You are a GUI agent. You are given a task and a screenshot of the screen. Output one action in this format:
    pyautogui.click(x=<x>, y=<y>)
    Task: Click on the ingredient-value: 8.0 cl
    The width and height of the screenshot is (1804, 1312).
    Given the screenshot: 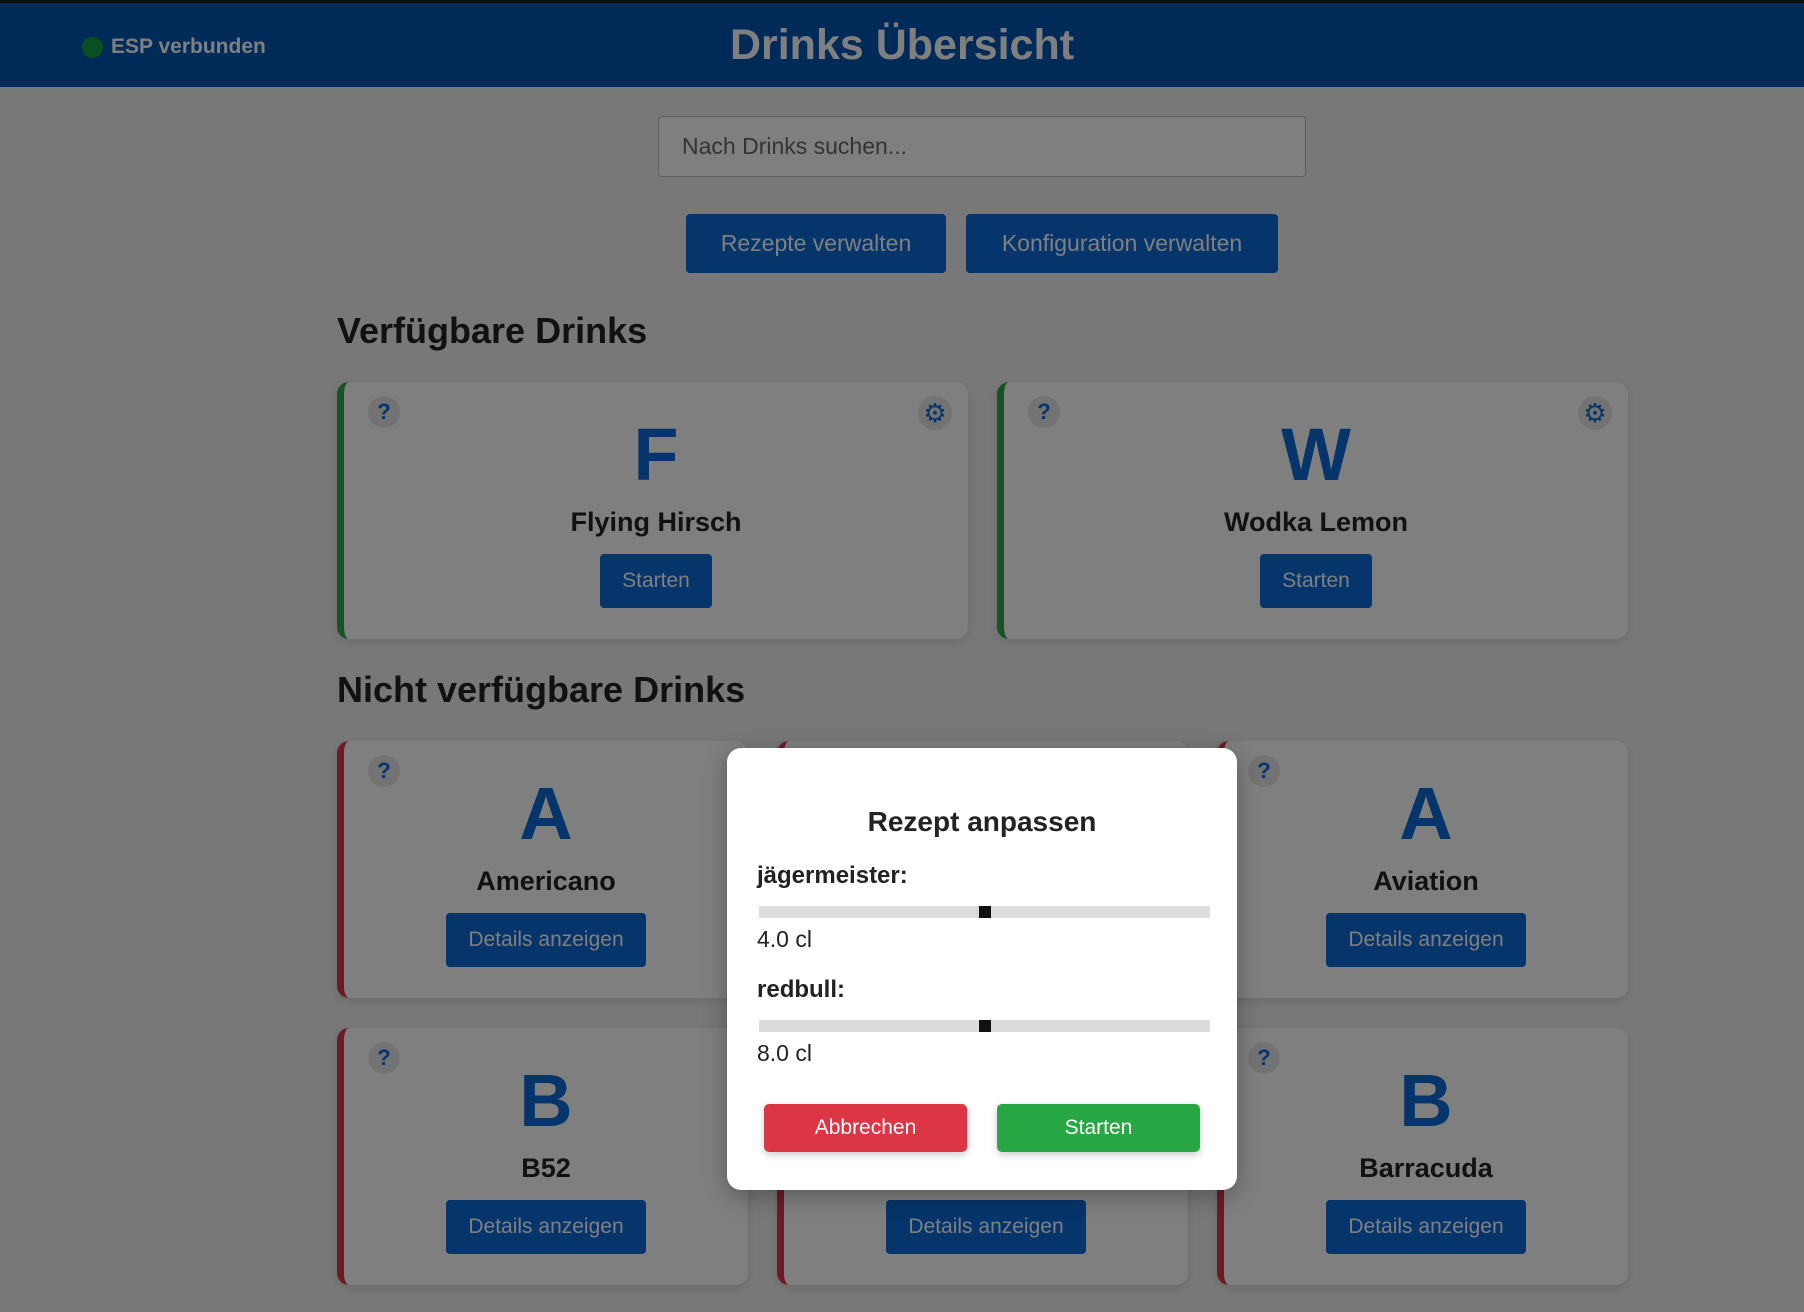 What is the action you would take?
    pyautogui.click(x=784, y=1053)
    